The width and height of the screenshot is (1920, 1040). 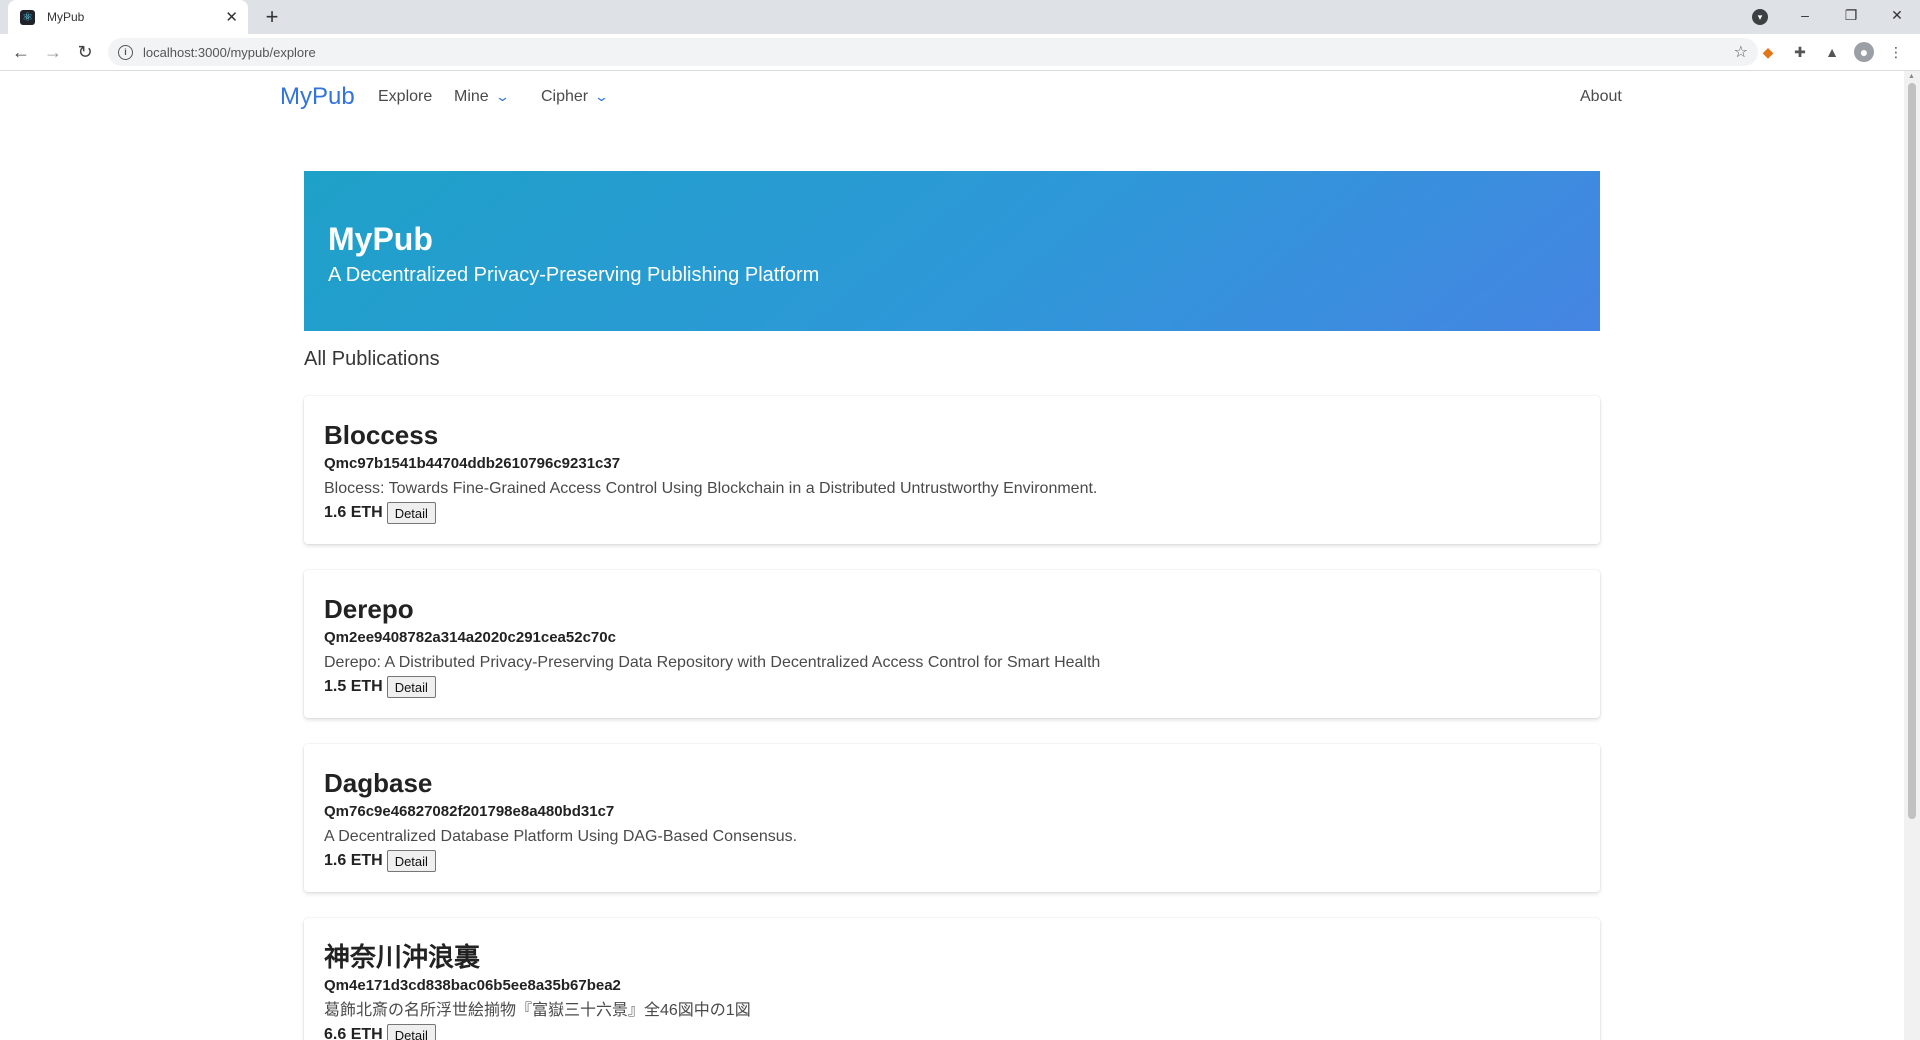 I want to click on site-info-icon: i, so click(x=125, y=52).